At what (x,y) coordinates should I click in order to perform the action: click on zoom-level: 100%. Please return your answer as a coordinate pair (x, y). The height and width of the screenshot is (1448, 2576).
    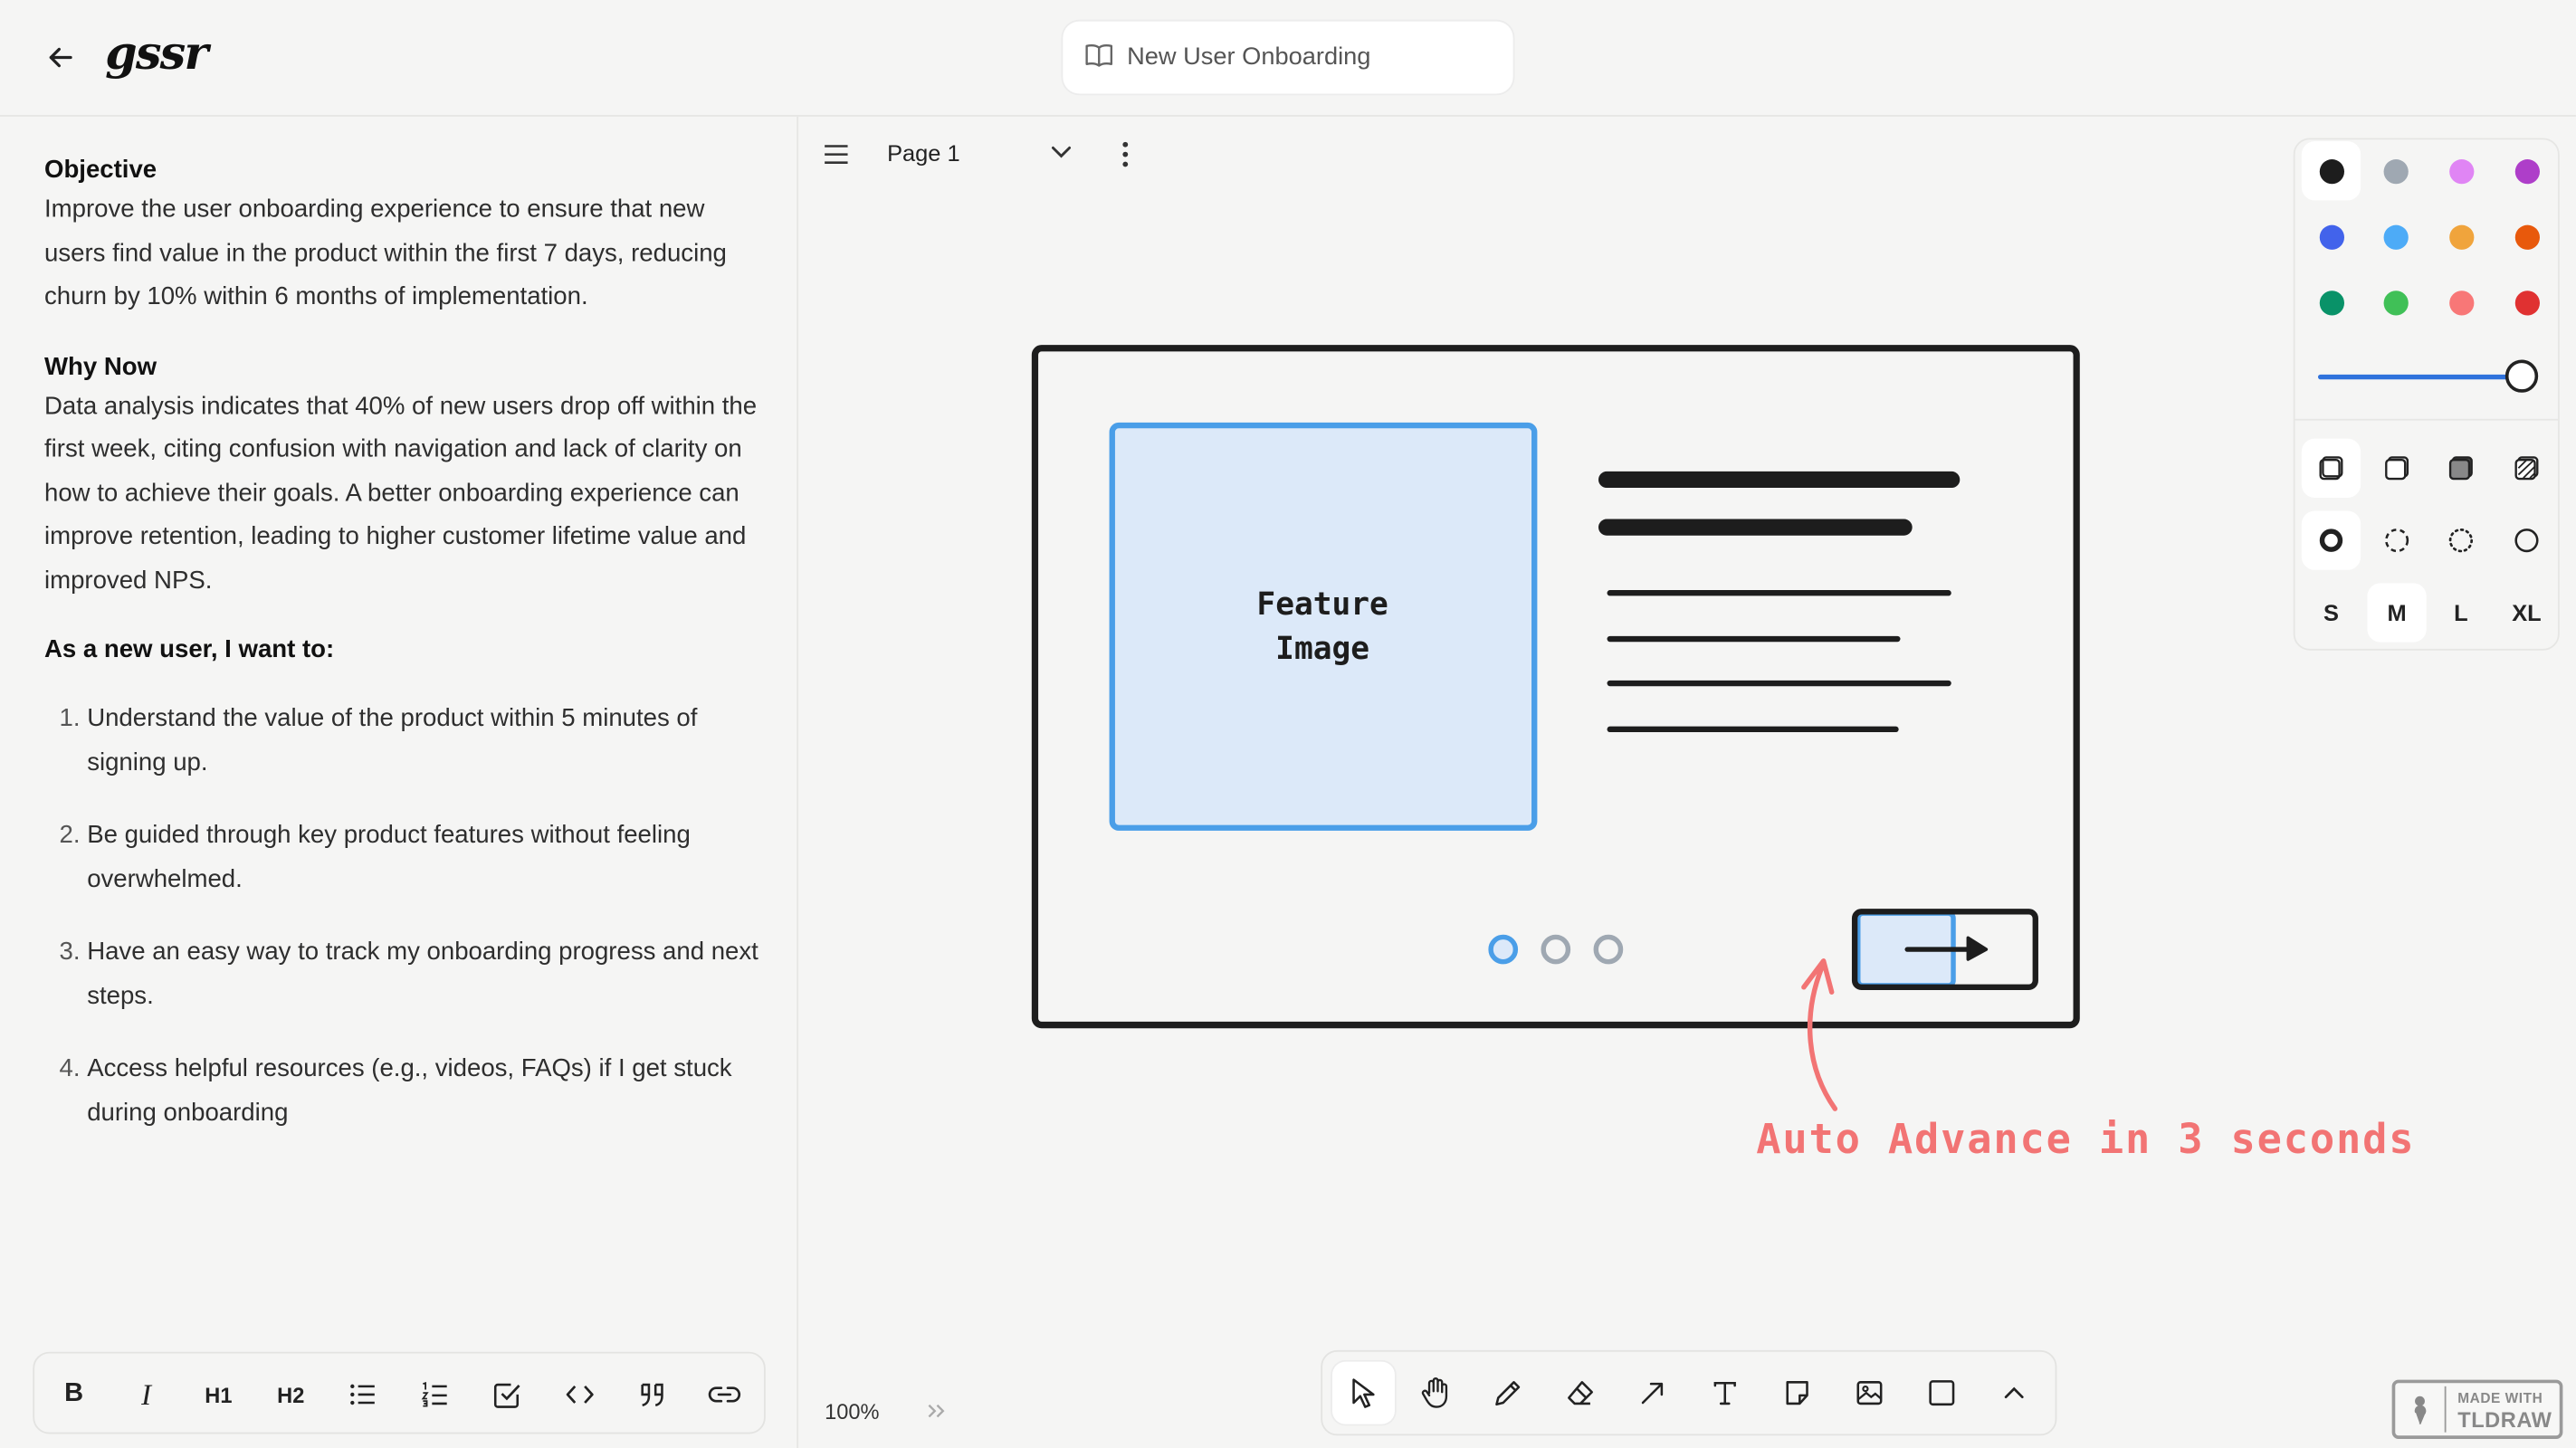
    Looking at the image, I should click on (852, 1412).